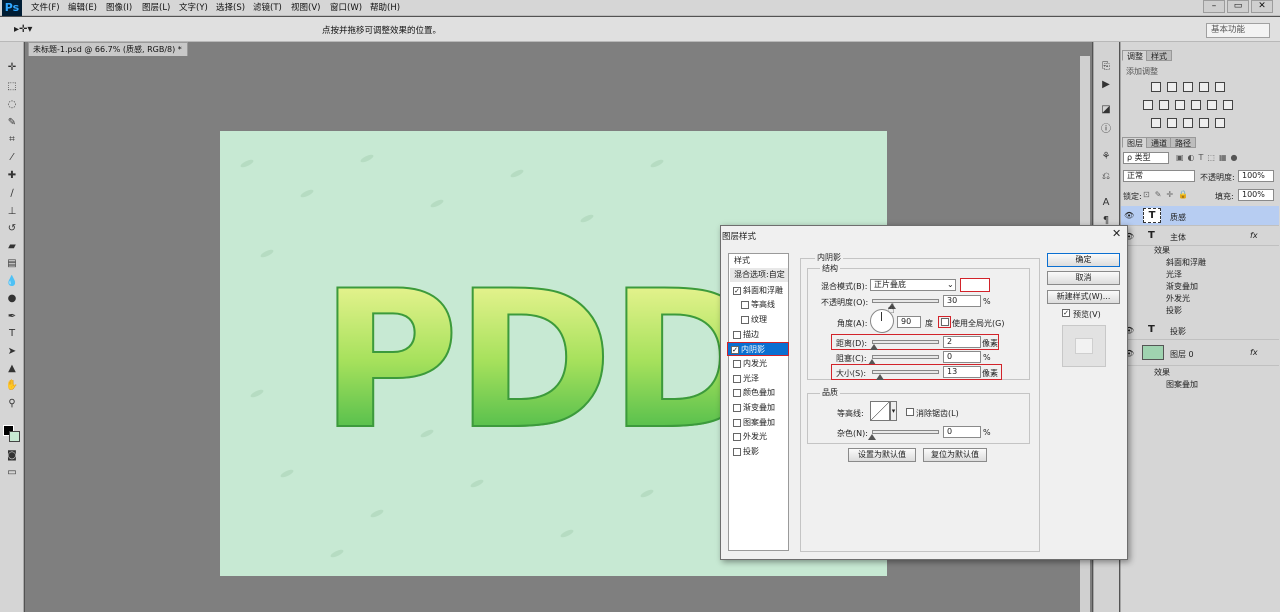 This screenshot has width=1280, height=612. I want to click on quick-mask-icon: ◙, so click(12, 455).